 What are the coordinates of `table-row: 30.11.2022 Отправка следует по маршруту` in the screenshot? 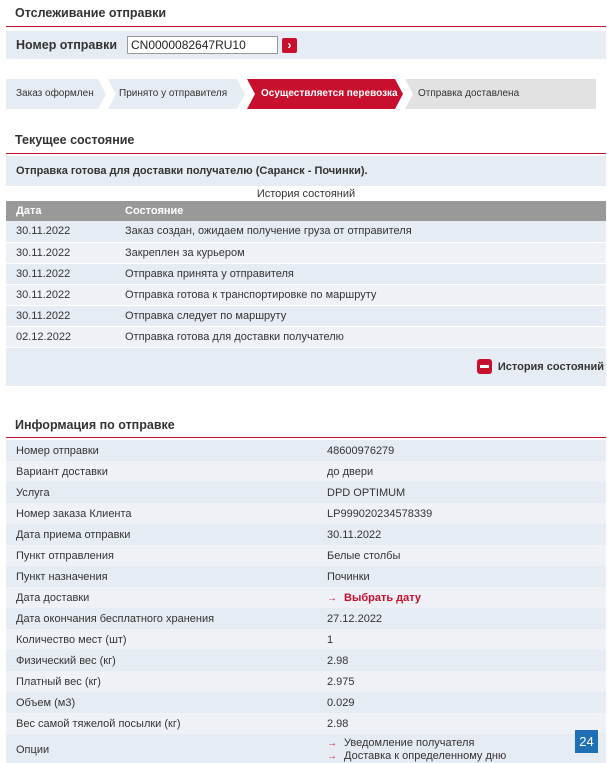 It's located at (306, 316).